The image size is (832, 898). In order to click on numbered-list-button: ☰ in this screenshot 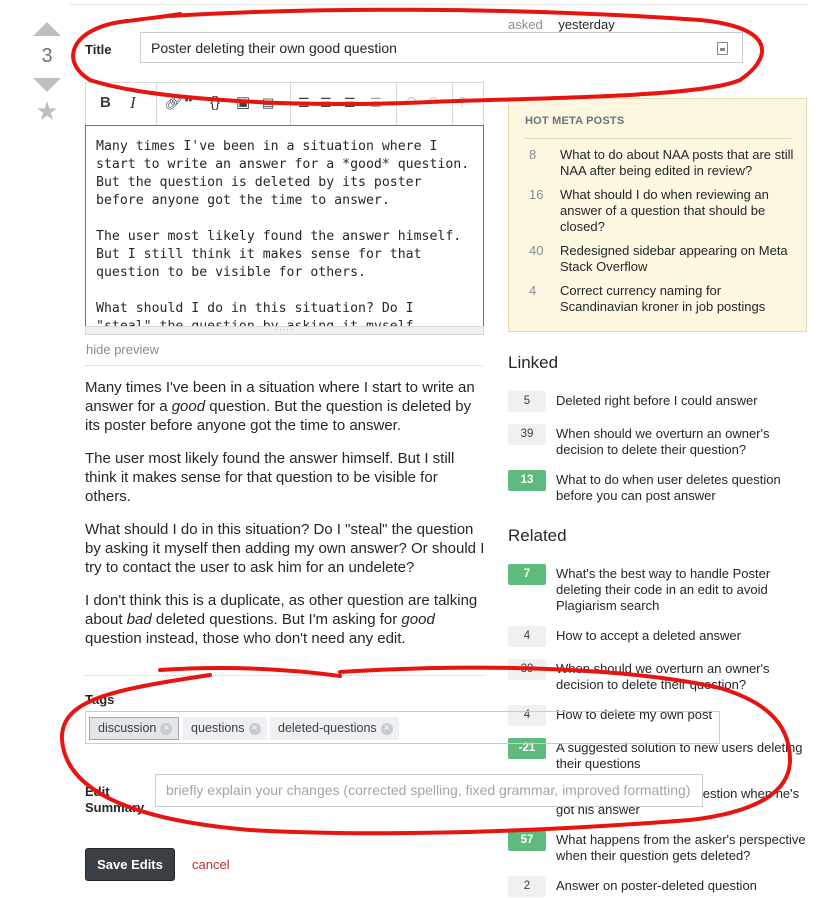, I will do `click(304, 103)`.